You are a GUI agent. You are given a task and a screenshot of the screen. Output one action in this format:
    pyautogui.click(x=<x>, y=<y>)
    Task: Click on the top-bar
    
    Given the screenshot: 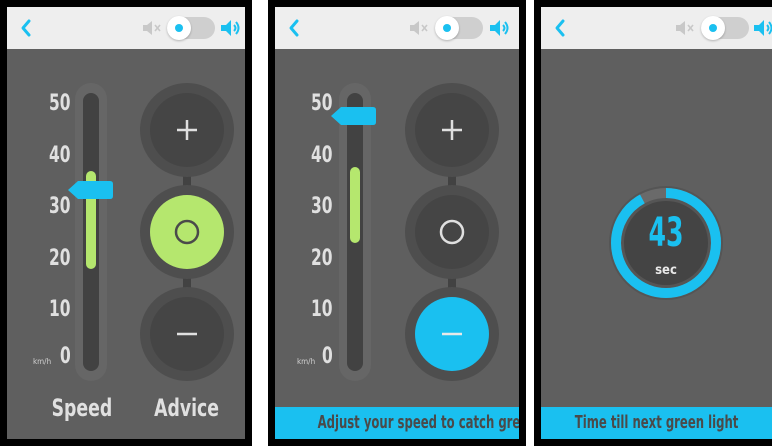 What is the action you would take?
    pyautogui.click(x=656, y=28)
    